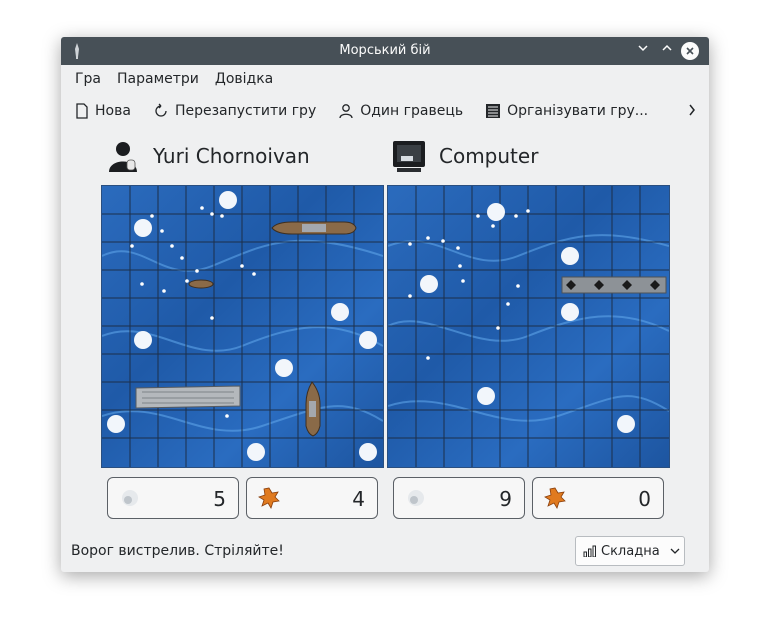  I want to click on window-title: Морський бій, so click(385, 50).